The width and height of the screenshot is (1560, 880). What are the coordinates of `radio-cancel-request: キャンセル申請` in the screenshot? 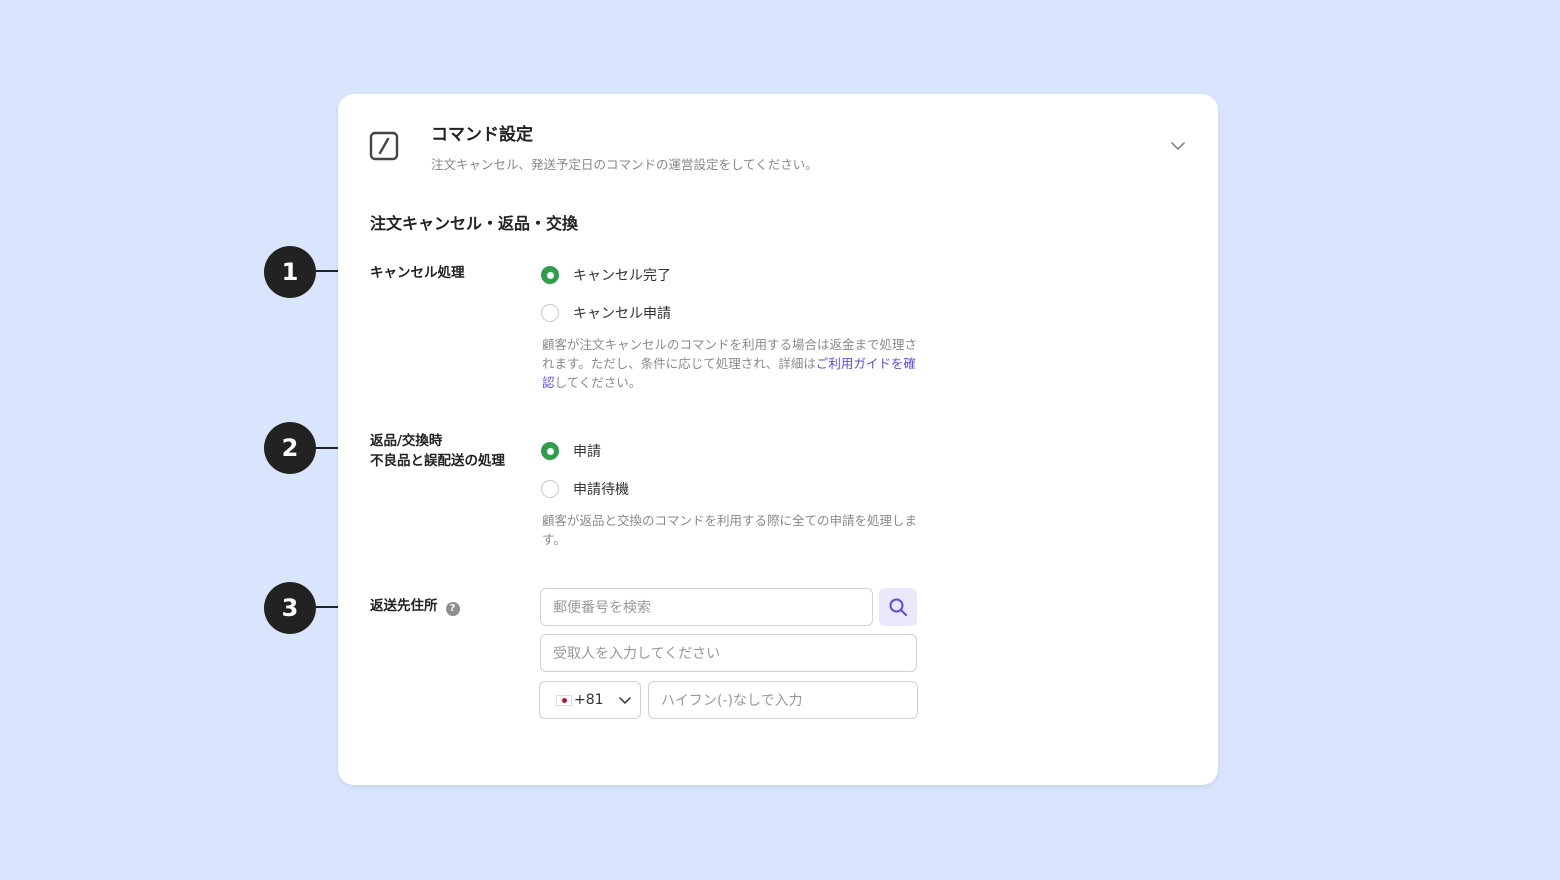 It's located at (606, 313).